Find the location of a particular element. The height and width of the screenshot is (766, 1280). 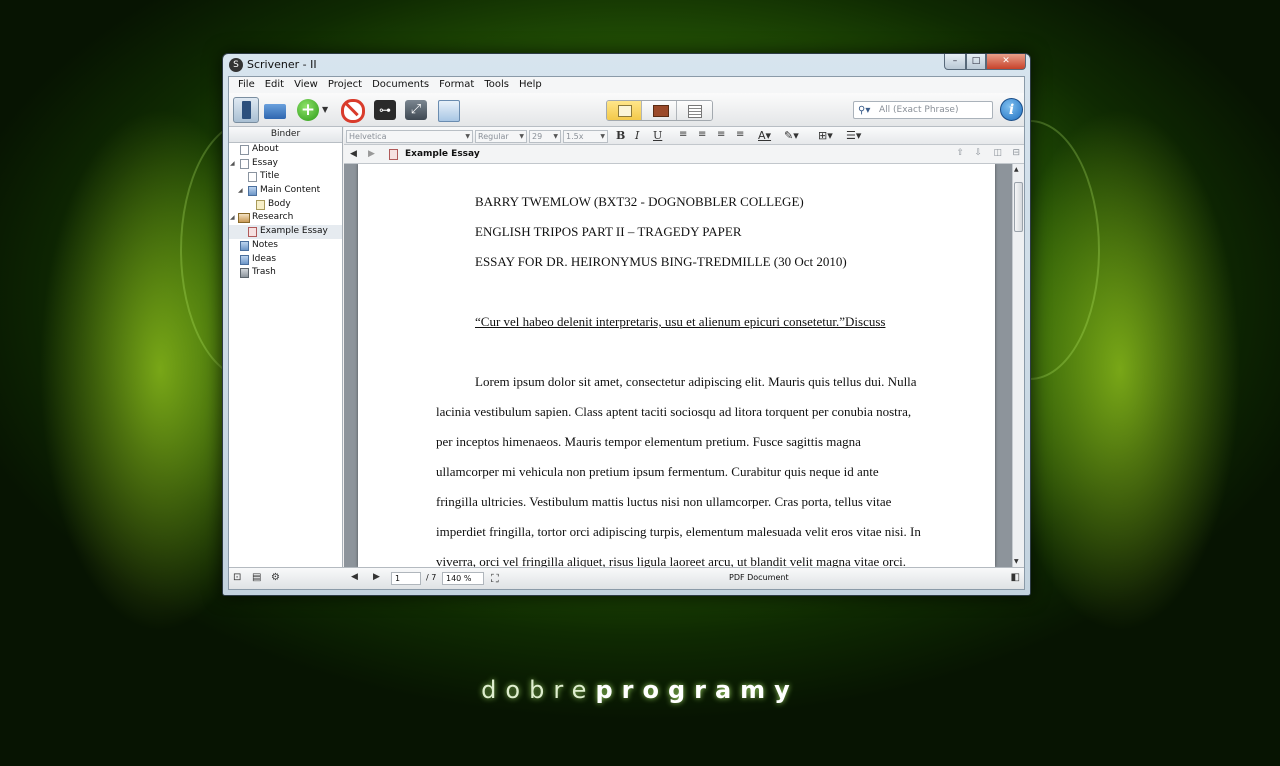

binder-item-label: Example Essay is located at coordinates (294, 231).